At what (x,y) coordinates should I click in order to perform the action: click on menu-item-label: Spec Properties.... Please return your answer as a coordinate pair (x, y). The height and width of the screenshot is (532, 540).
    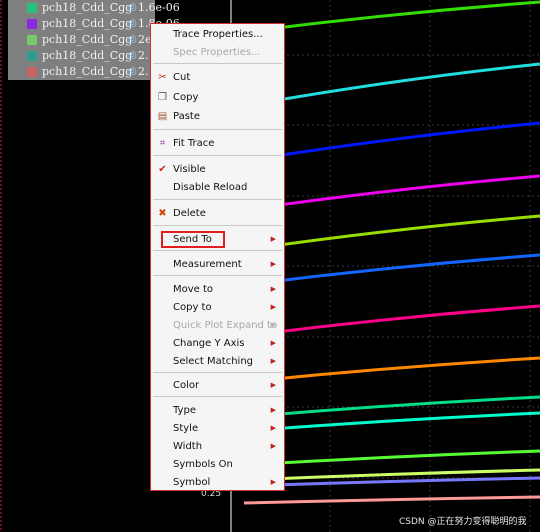
    Looking at the image, I should click on (217, 52).